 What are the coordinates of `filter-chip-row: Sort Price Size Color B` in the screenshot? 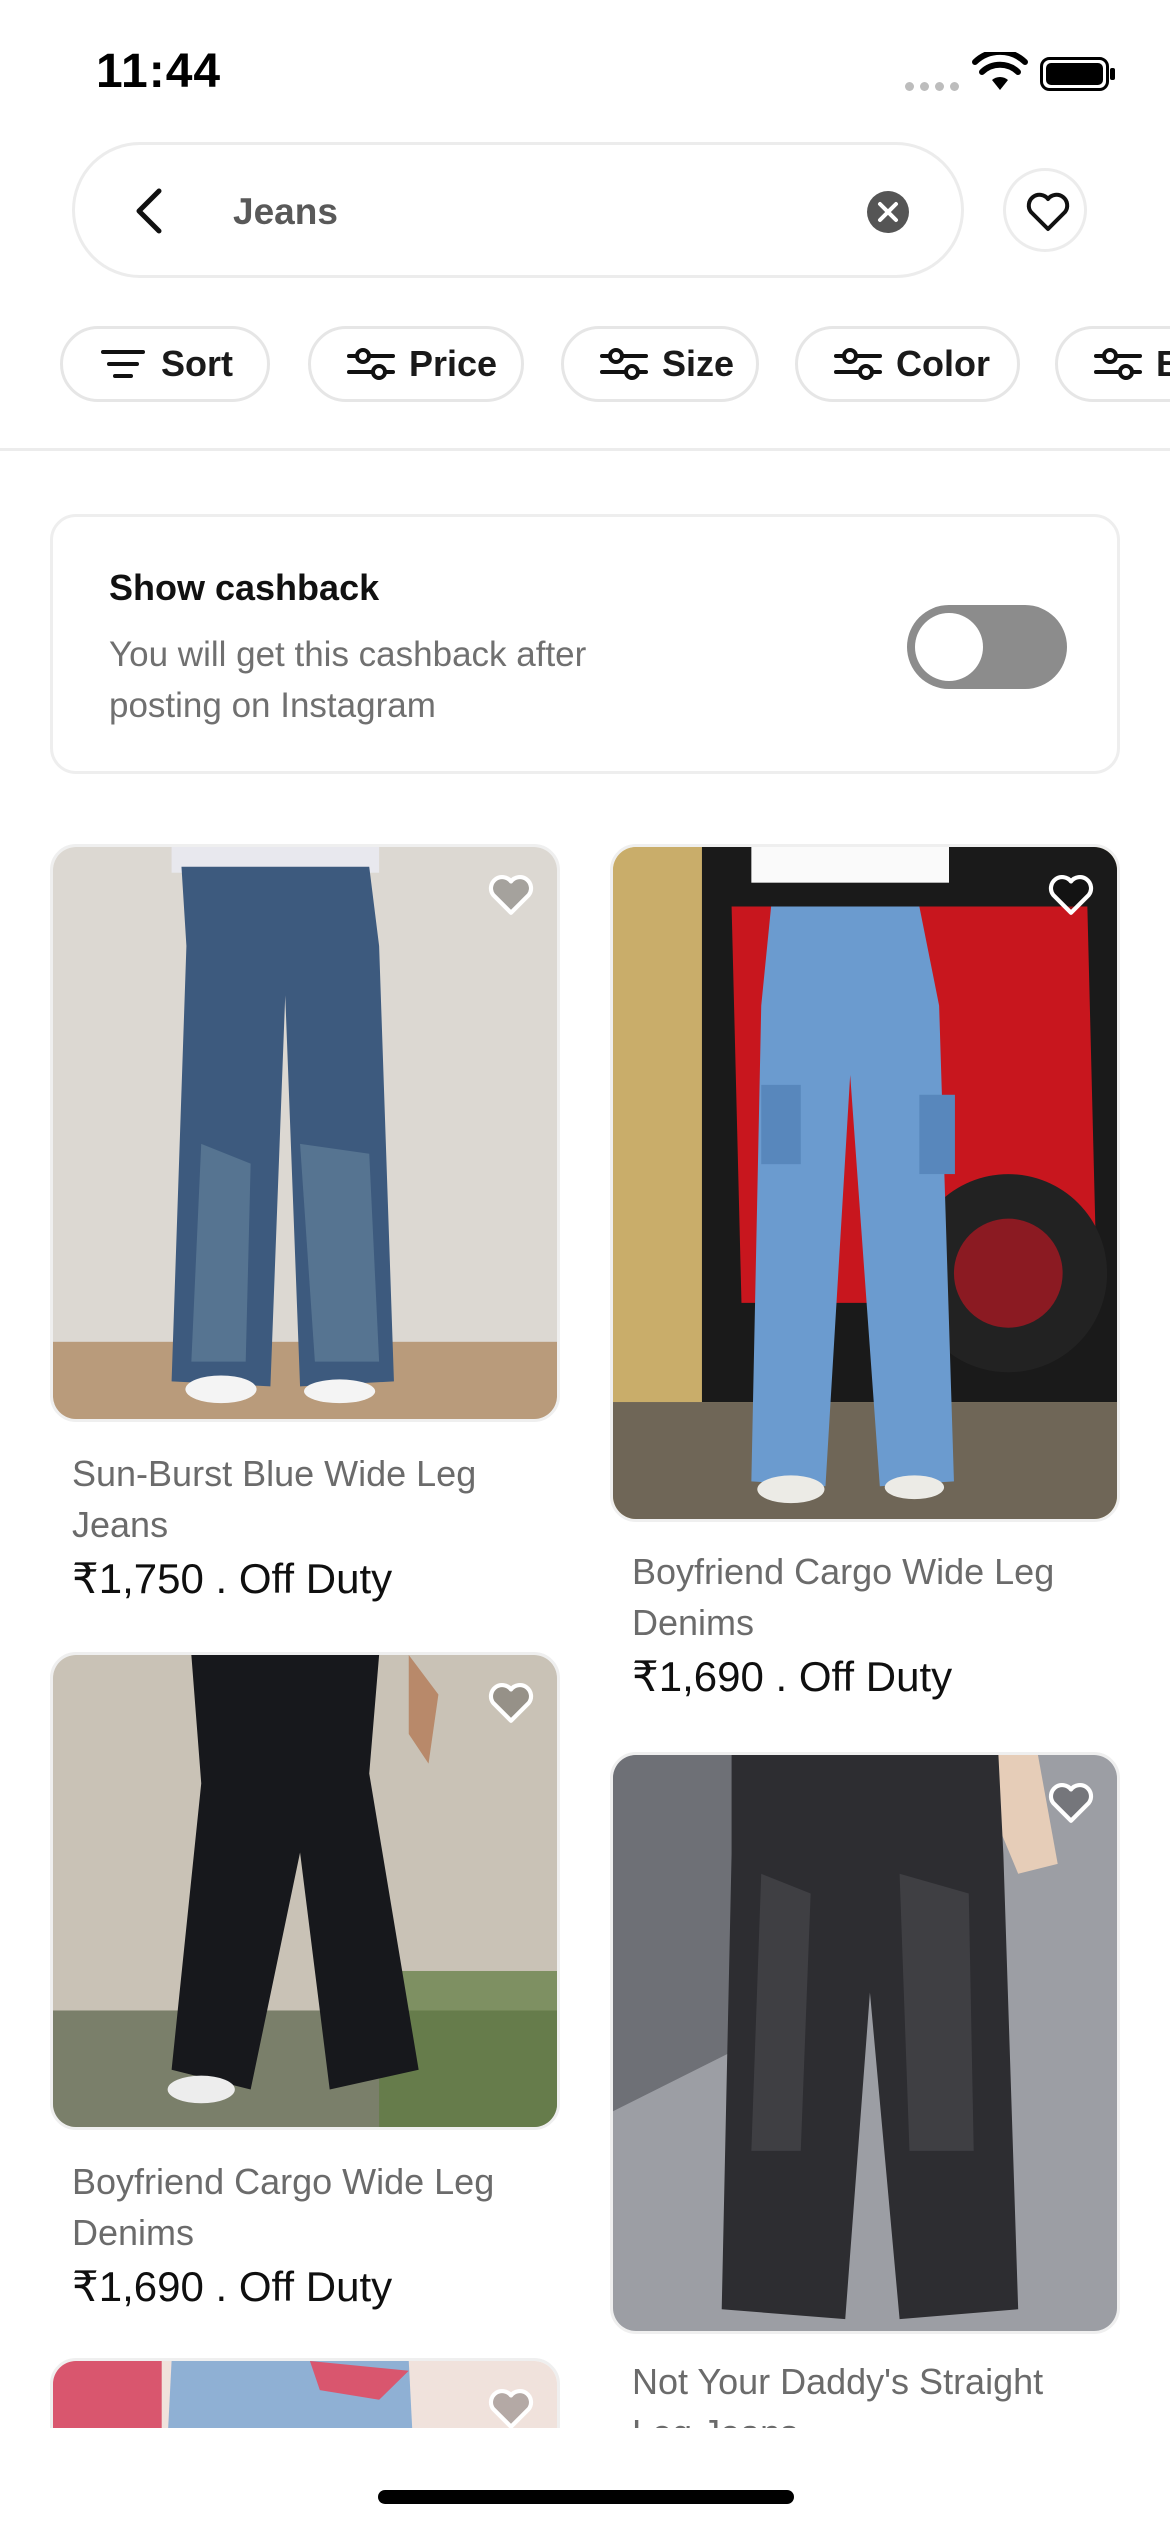 It's located at (585, 366).